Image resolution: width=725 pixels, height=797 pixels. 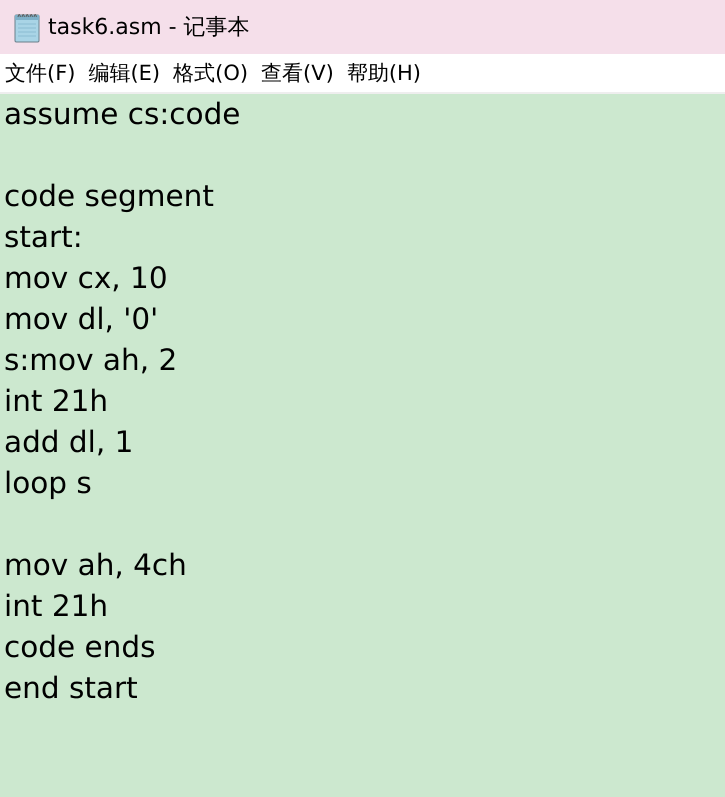 What do you see at coordinates (109, 196) in the screenshot?
I see `code-line: code segment` at bounding box center [109, 196].